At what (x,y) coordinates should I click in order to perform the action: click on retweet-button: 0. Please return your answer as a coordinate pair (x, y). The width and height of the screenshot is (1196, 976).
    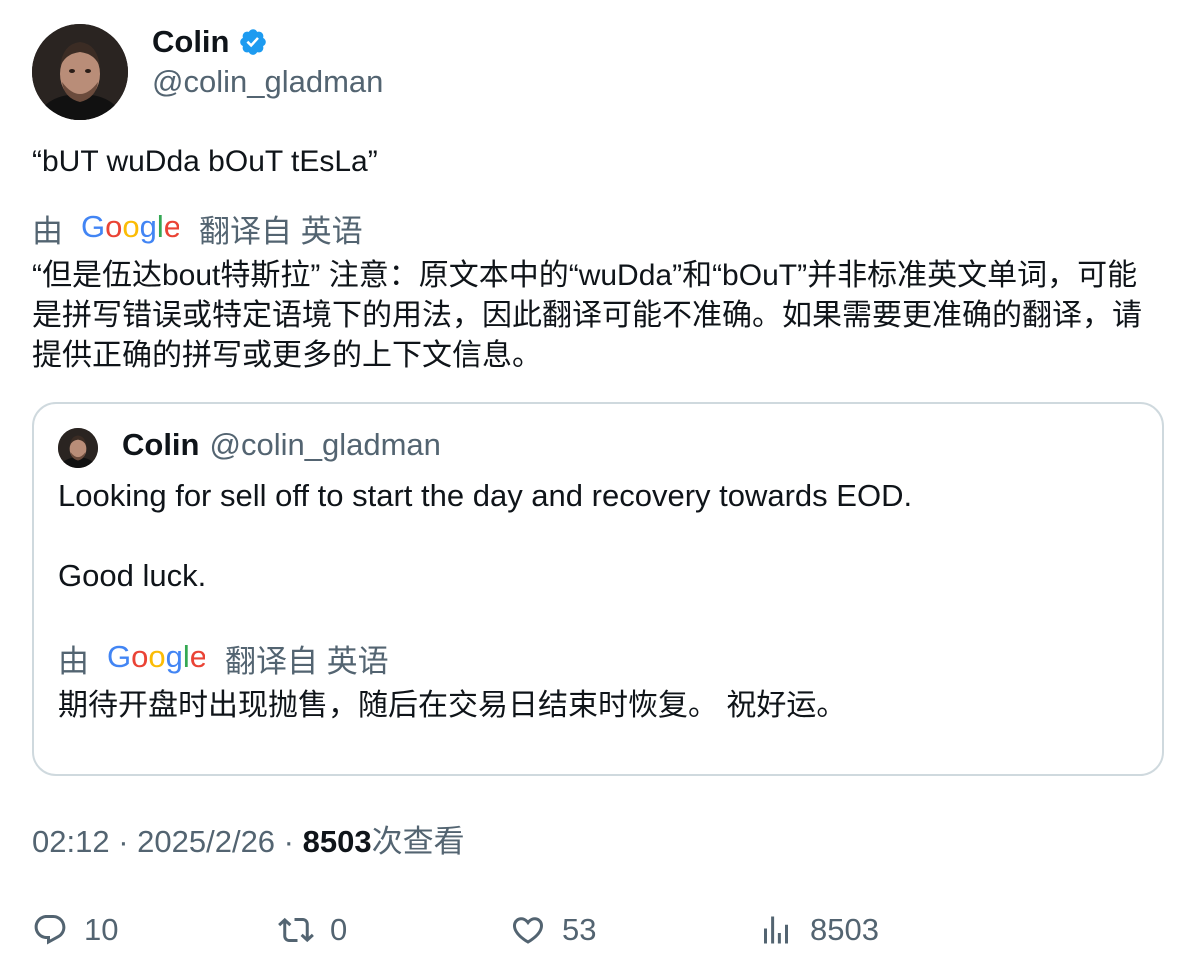
    Looking at the image, I should click on (312, 930).